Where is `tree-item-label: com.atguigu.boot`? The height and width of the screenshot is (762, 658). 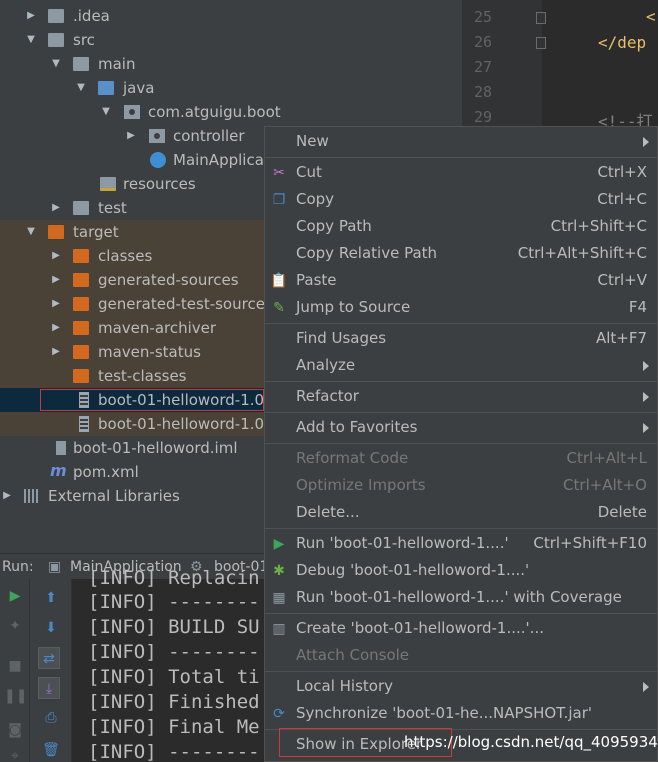
tree-item-label: com.atguigu.boot is located at coordinates (214, 112).